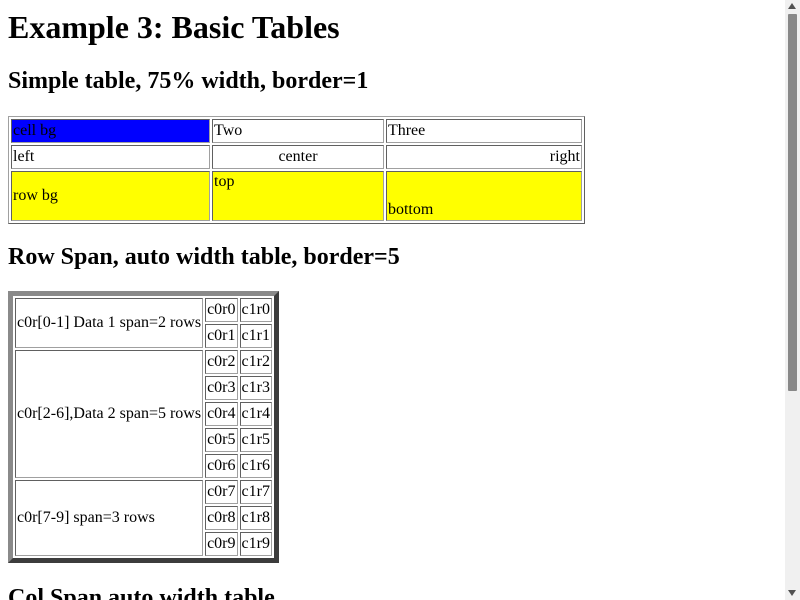 This screenshot has height=600, width=800. I want to click on vertical-scrollbar, so click(792, 300).